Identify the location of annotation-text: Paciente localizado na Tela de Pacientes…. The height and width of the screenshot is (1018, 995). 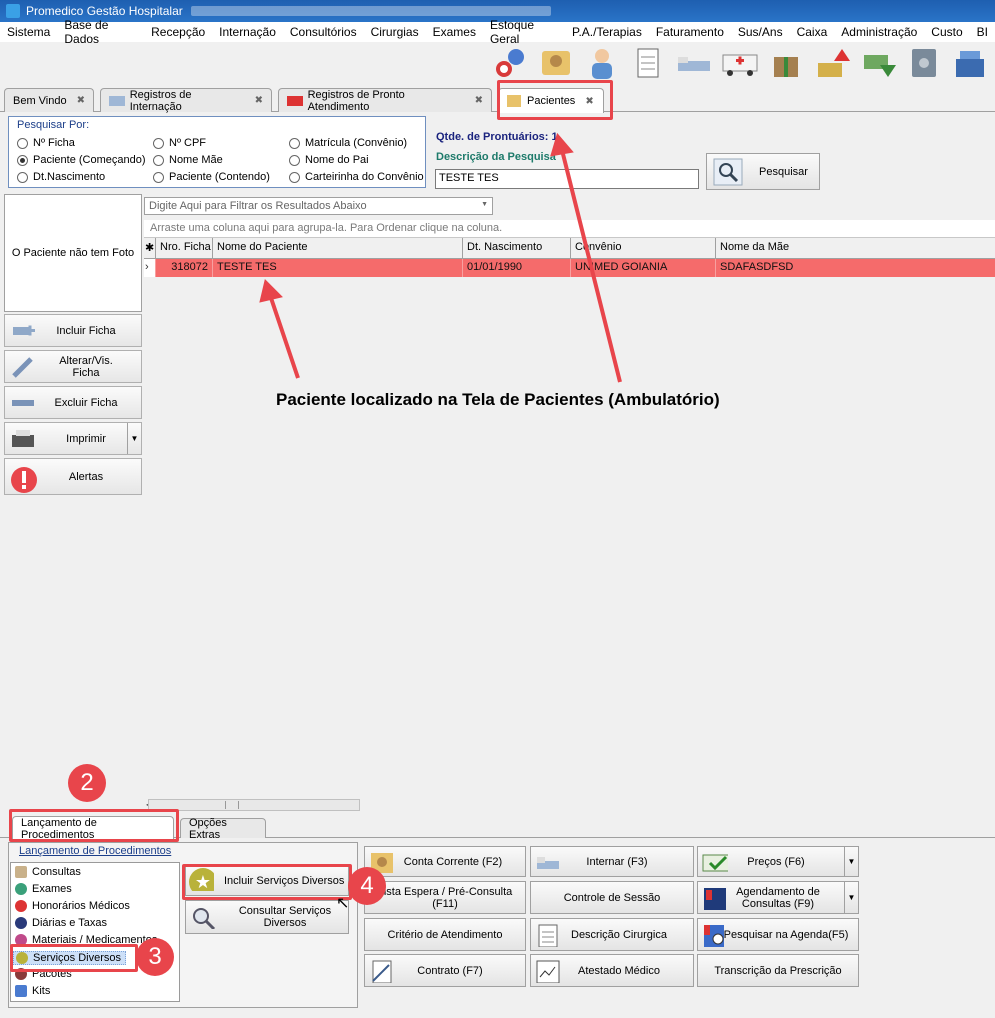
(498, 399).